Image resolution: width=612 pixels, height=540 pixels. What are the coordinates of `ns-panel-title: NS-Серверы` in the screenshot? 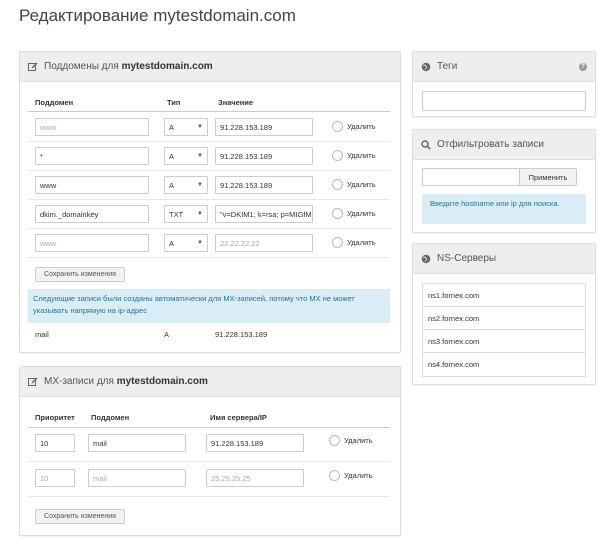 It's located at (467, 258).